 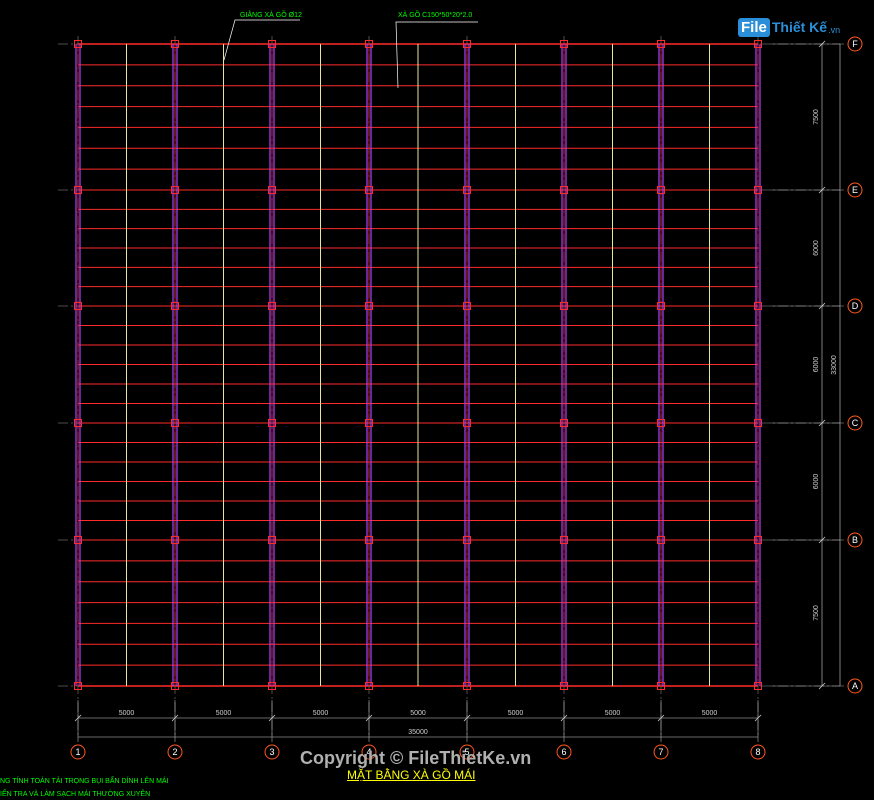 What do you see at coordinates (816, 613) in the screenshot?
I see `dim-text-y-5: 7500` at bounding box center [816, 613].